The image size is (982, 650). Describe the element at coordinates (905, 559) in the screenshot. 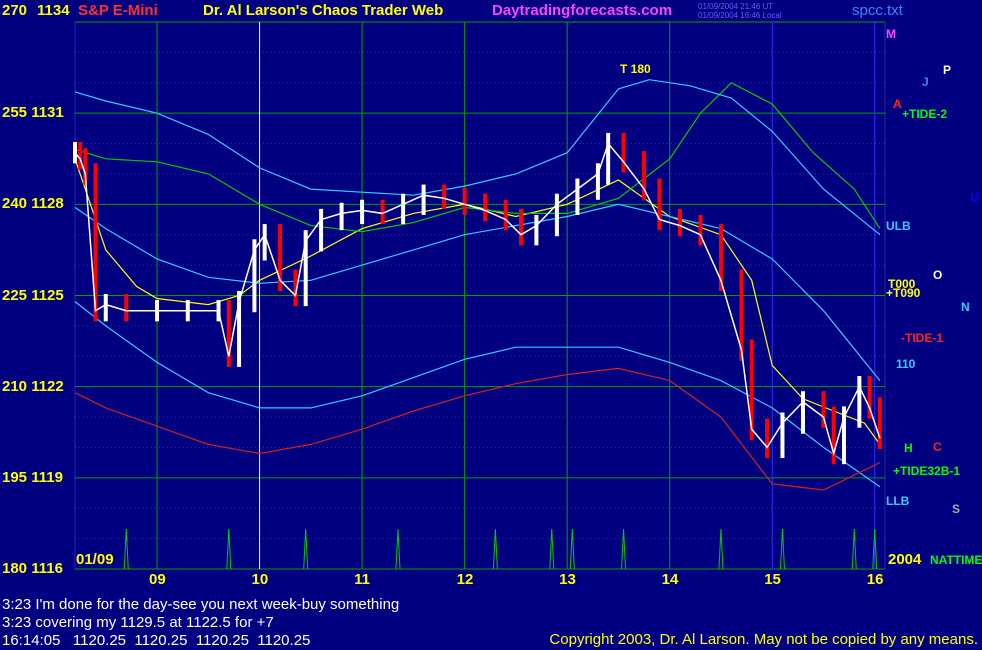

I see `year-label: 2004` at that location.